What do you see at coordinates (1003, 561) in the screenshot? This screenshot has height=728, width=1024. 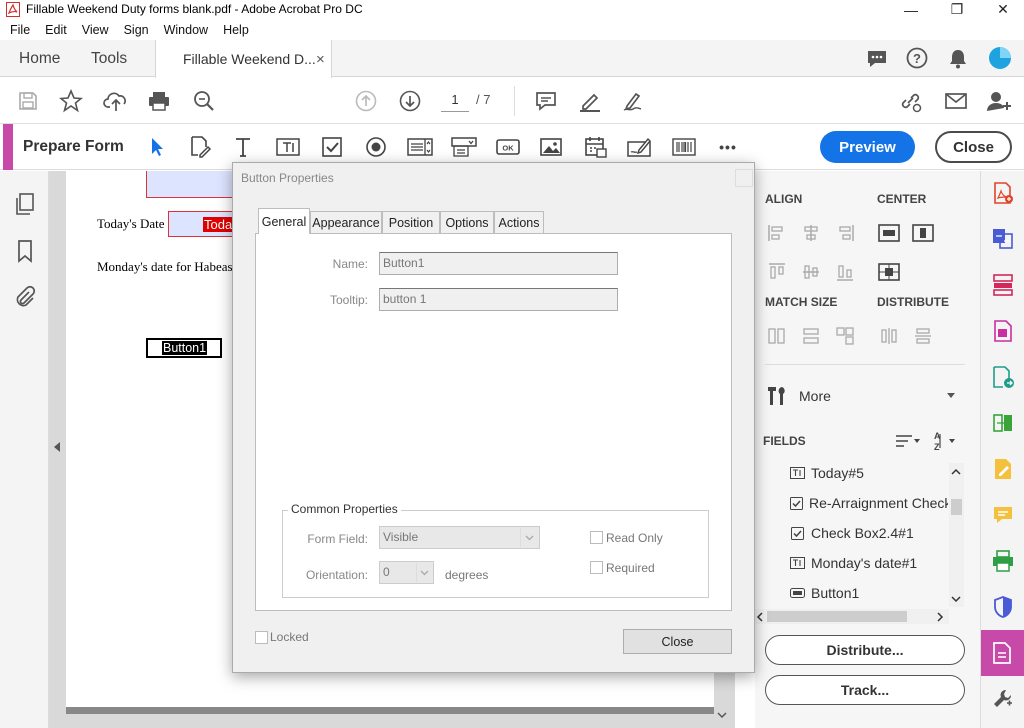 I see `print-production-icon` at bounding box center [1003, 561].